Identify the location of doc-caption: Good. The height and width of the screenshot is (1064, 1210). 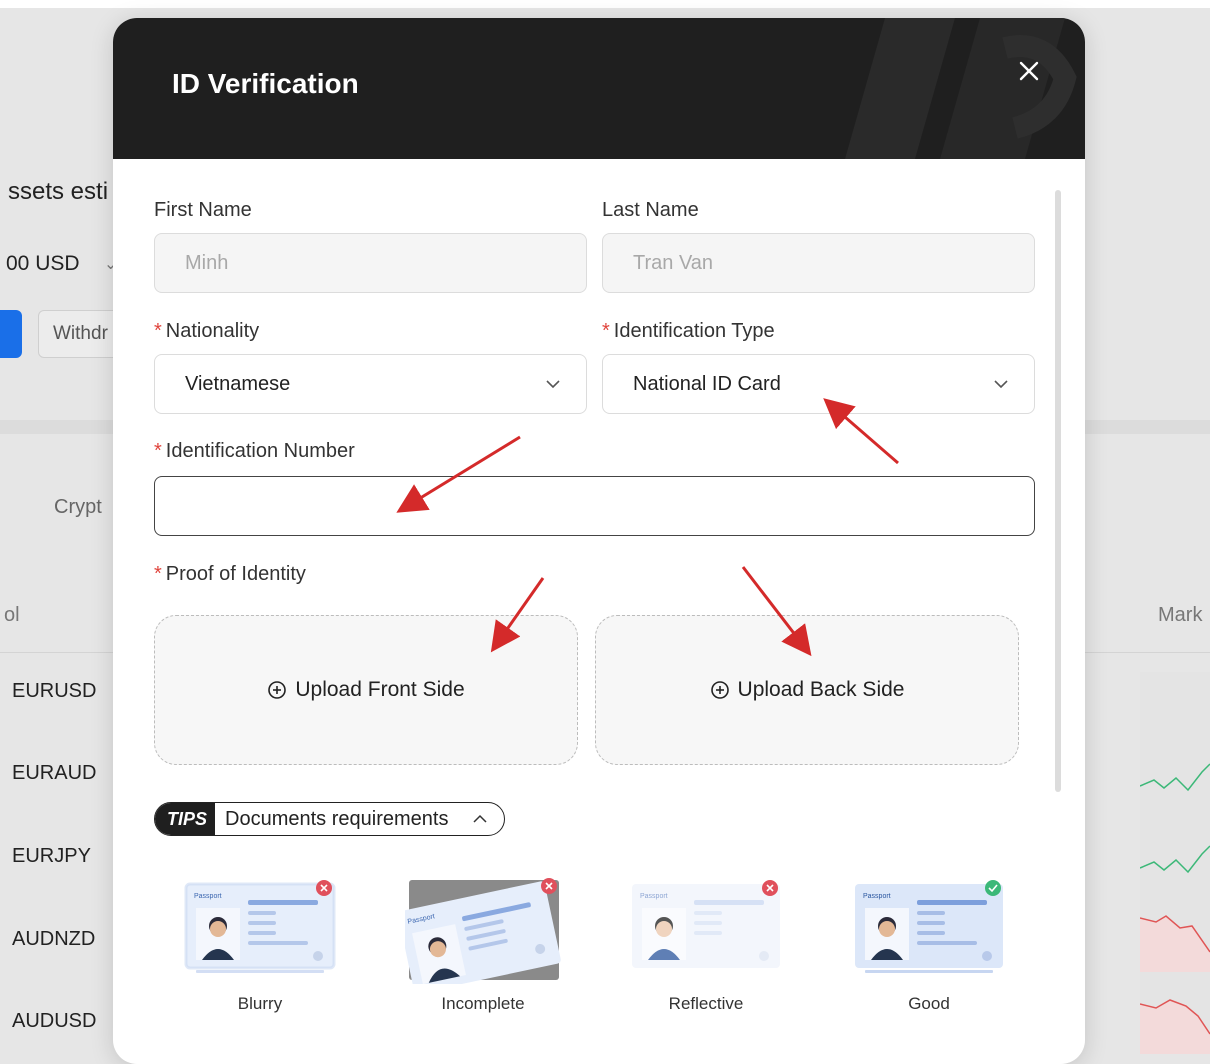
(929, 1003).